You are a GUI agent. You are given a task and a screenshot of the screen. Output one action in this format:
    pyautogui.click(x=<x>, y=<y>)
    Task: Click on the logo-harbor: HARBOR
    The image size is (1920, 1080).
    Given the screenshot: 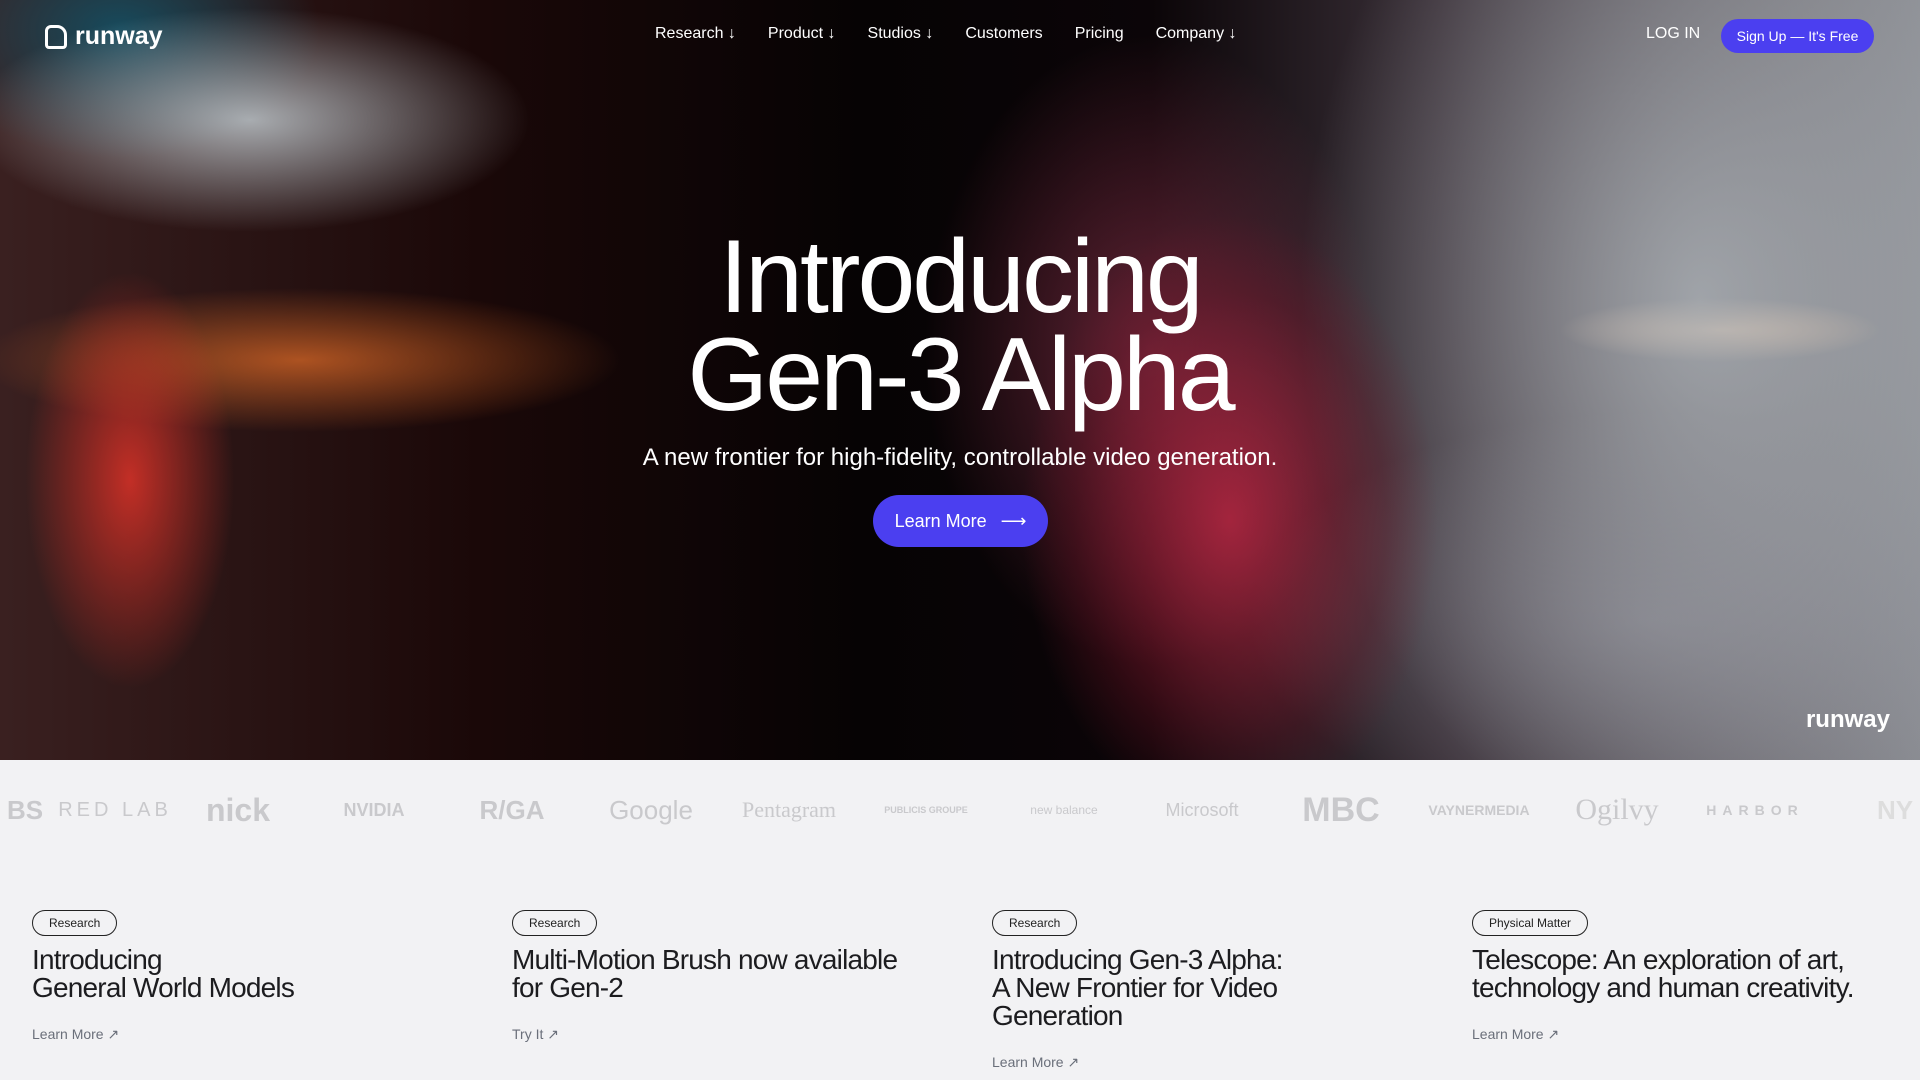 What is the action you would take?
    pyautogui.click(x=1755, y=810)
    